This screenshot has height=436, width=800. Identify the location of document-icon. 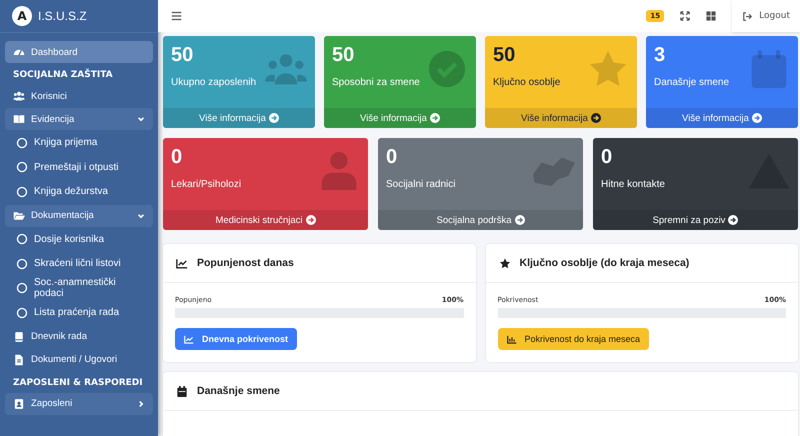
(19, 360).